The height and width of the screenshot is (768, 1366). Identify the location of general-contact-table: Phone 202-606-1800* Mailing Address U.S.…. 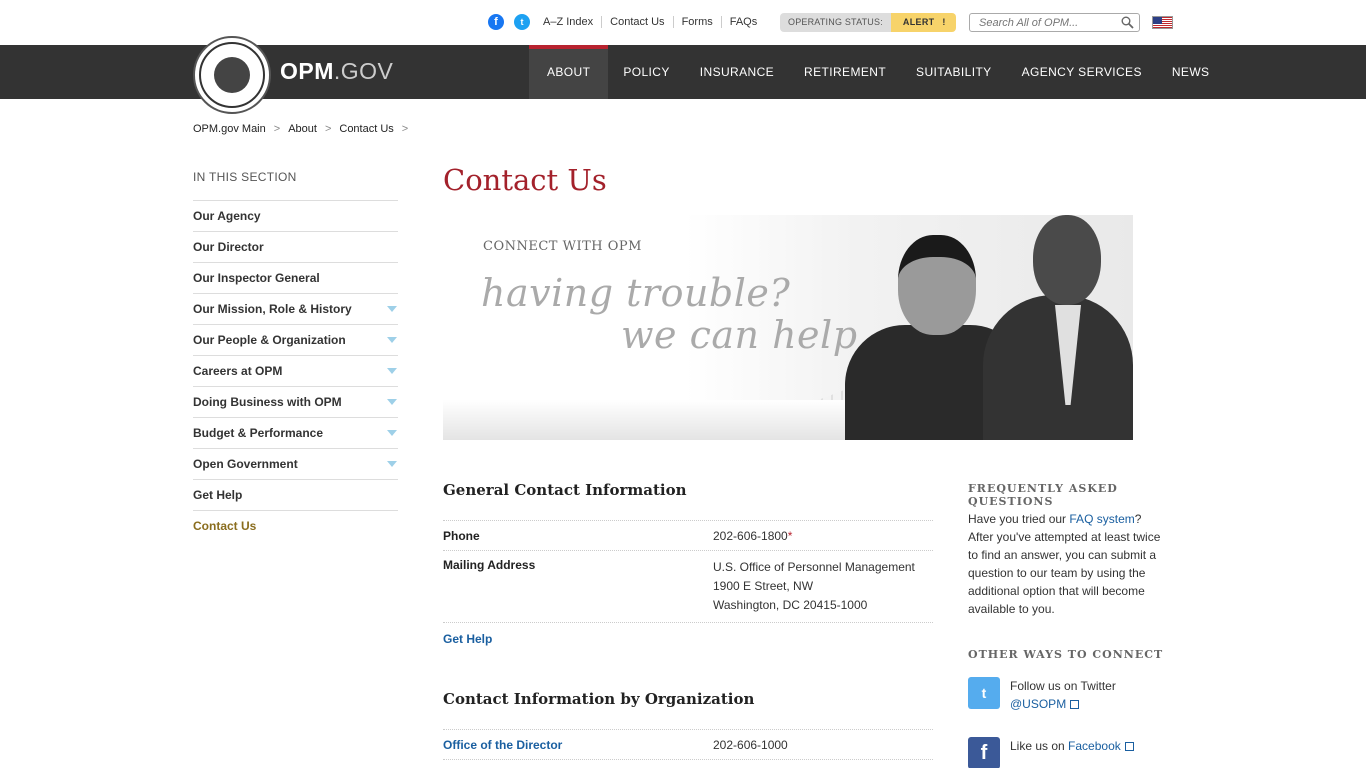
(688, 571).